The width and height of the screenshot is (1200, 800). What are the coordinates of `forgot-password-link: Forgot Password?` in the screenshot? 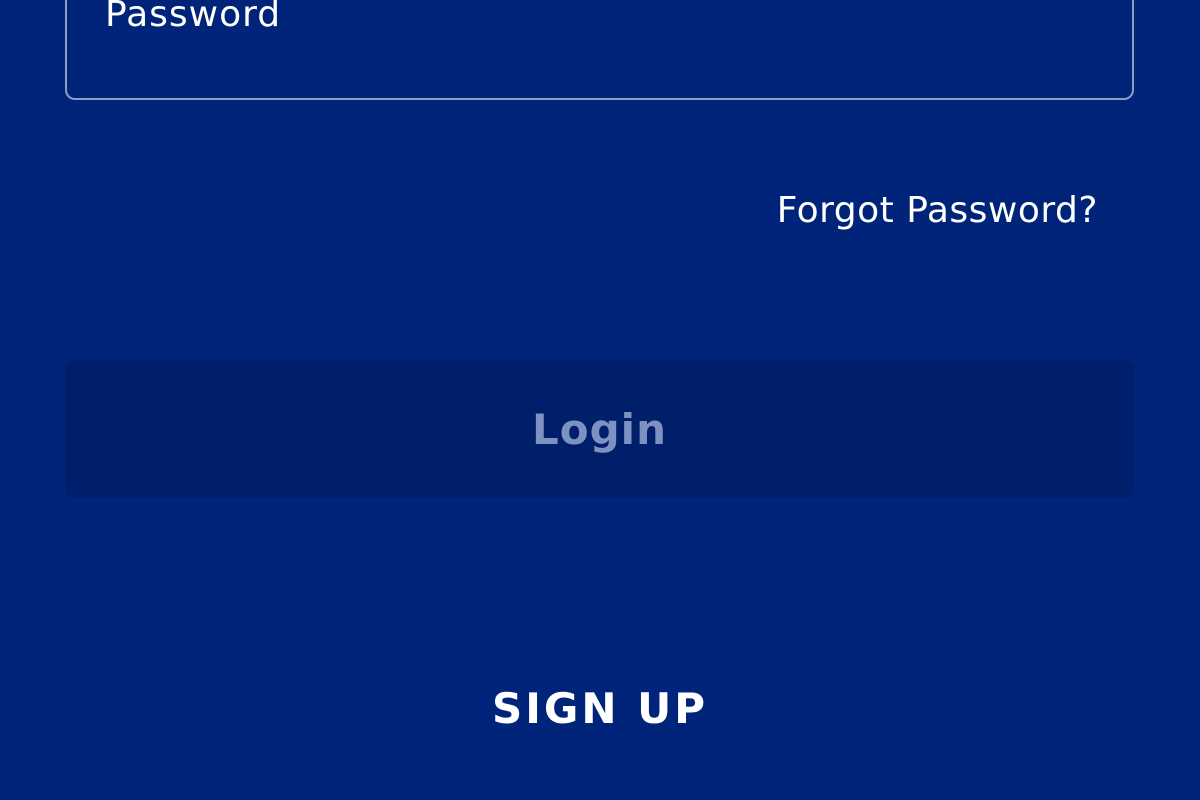 It's located at (937, 210).